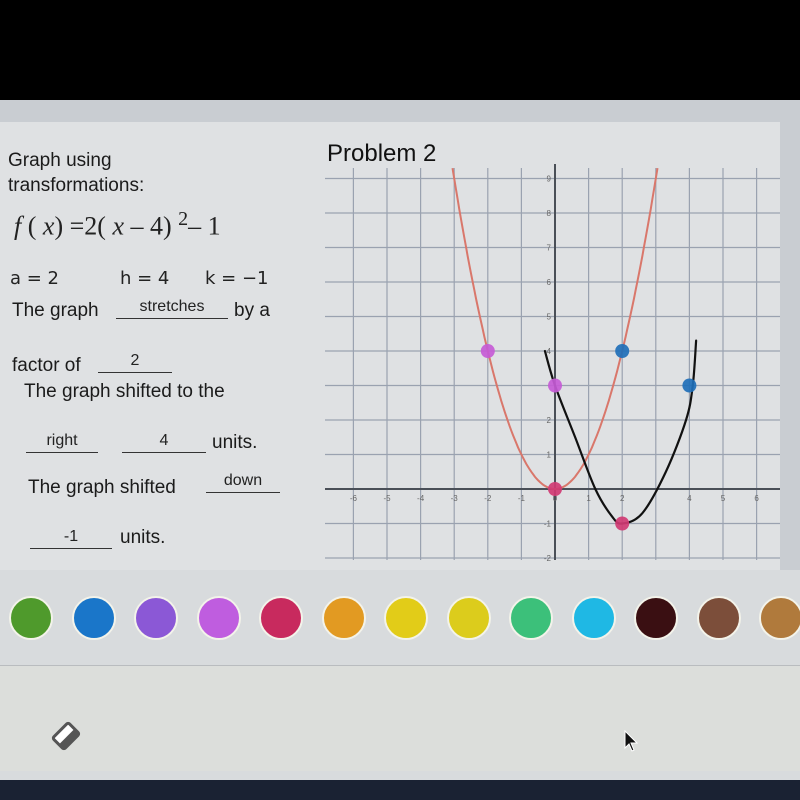 The width and height of the screenshot is (800, 800). What do you see at coordinates (281, 618) in the screenshot?
I see `color-swatch-crimson` at bounding box center [281, 618].